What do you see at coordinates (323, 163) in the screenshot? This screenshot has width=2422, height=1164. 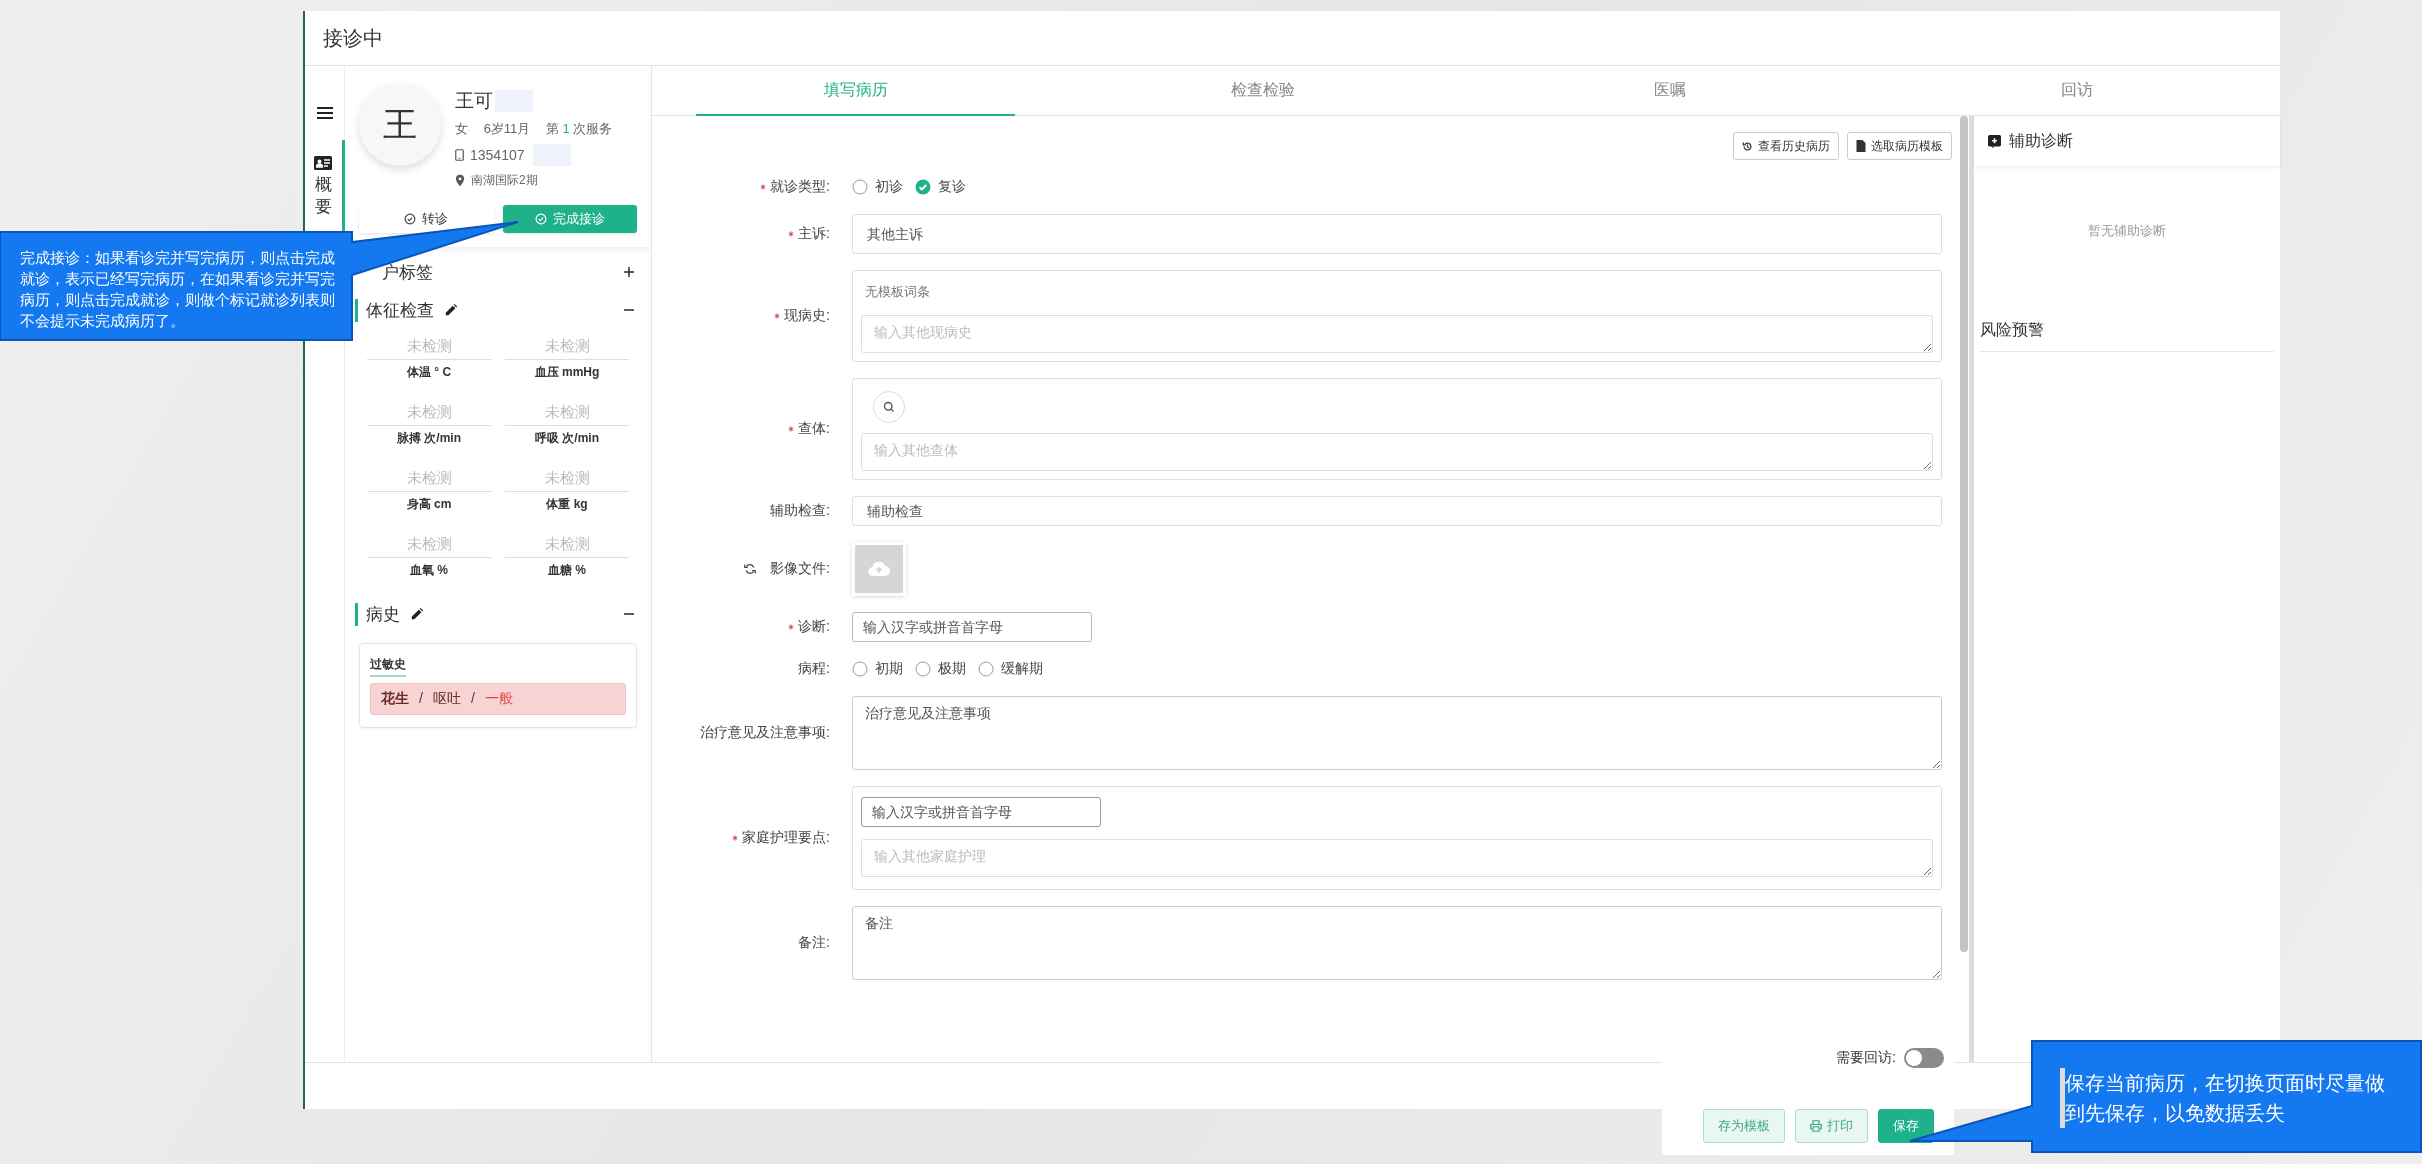 I see `id-card-icon` at bounding box center [323, 163].